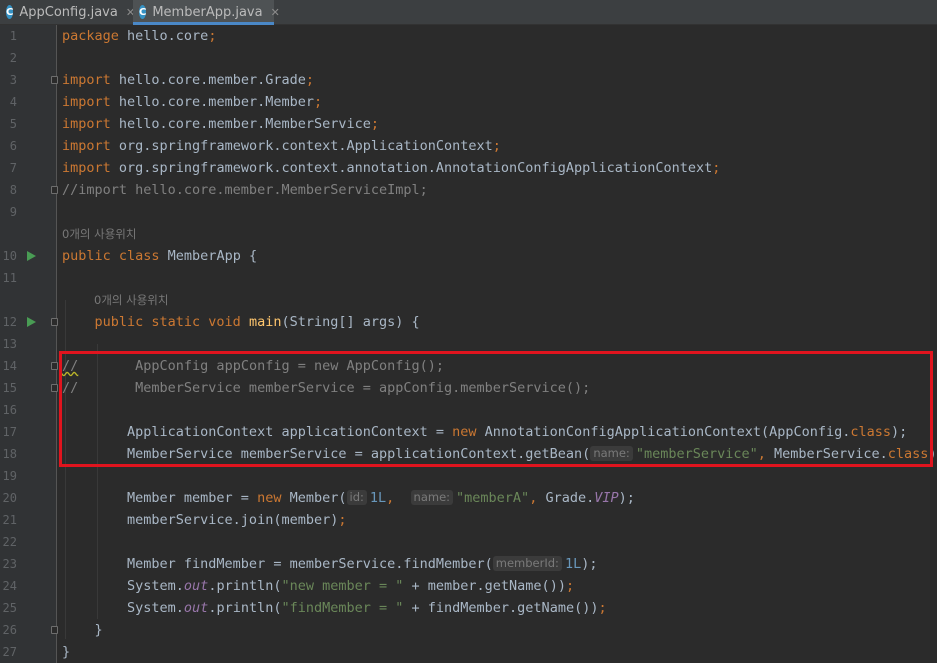  What do you see at coordinates (356, 497) in the screenshot?
I see `parameter-hint: id:` at bounding box center [356, 497].